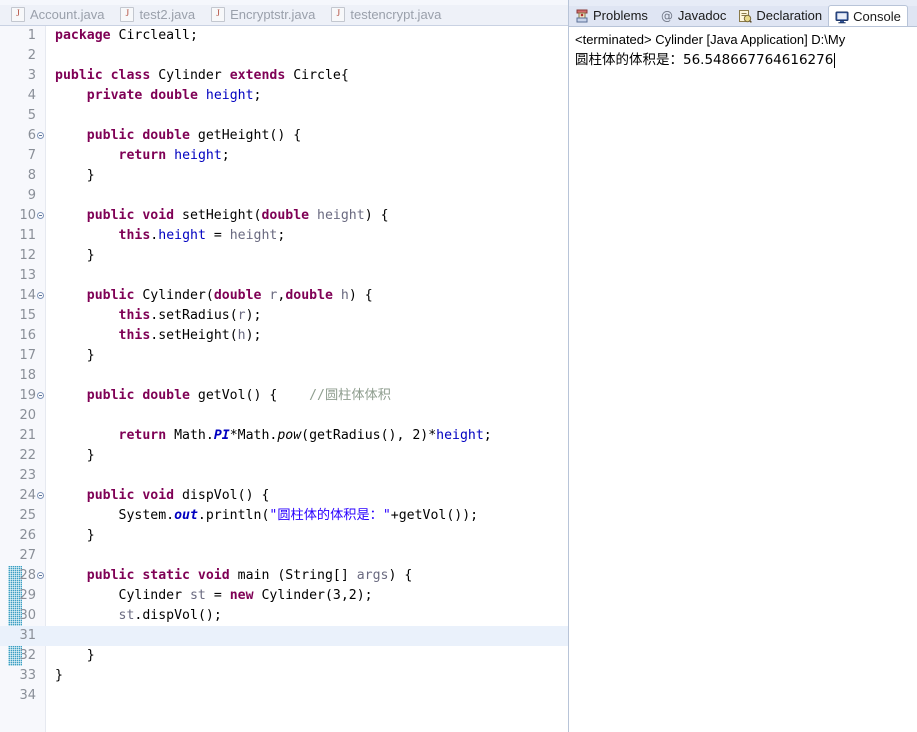 This screenshot has width=917, height=732. I want to click on code-line: 31, so click(284, 636).